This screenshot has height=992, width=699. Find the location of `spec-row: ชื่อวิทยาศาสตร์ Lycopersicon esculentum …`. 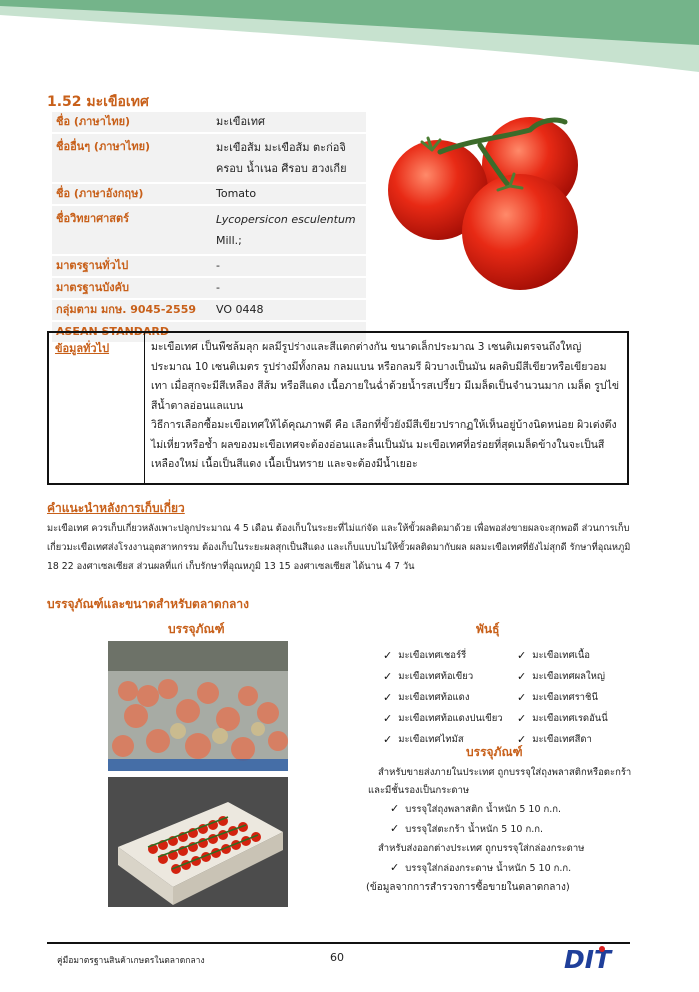

spec-row: ชื่อวิทยาศาสตร์ Lycopersicon esculentum … is located at coordinates (209, 230).